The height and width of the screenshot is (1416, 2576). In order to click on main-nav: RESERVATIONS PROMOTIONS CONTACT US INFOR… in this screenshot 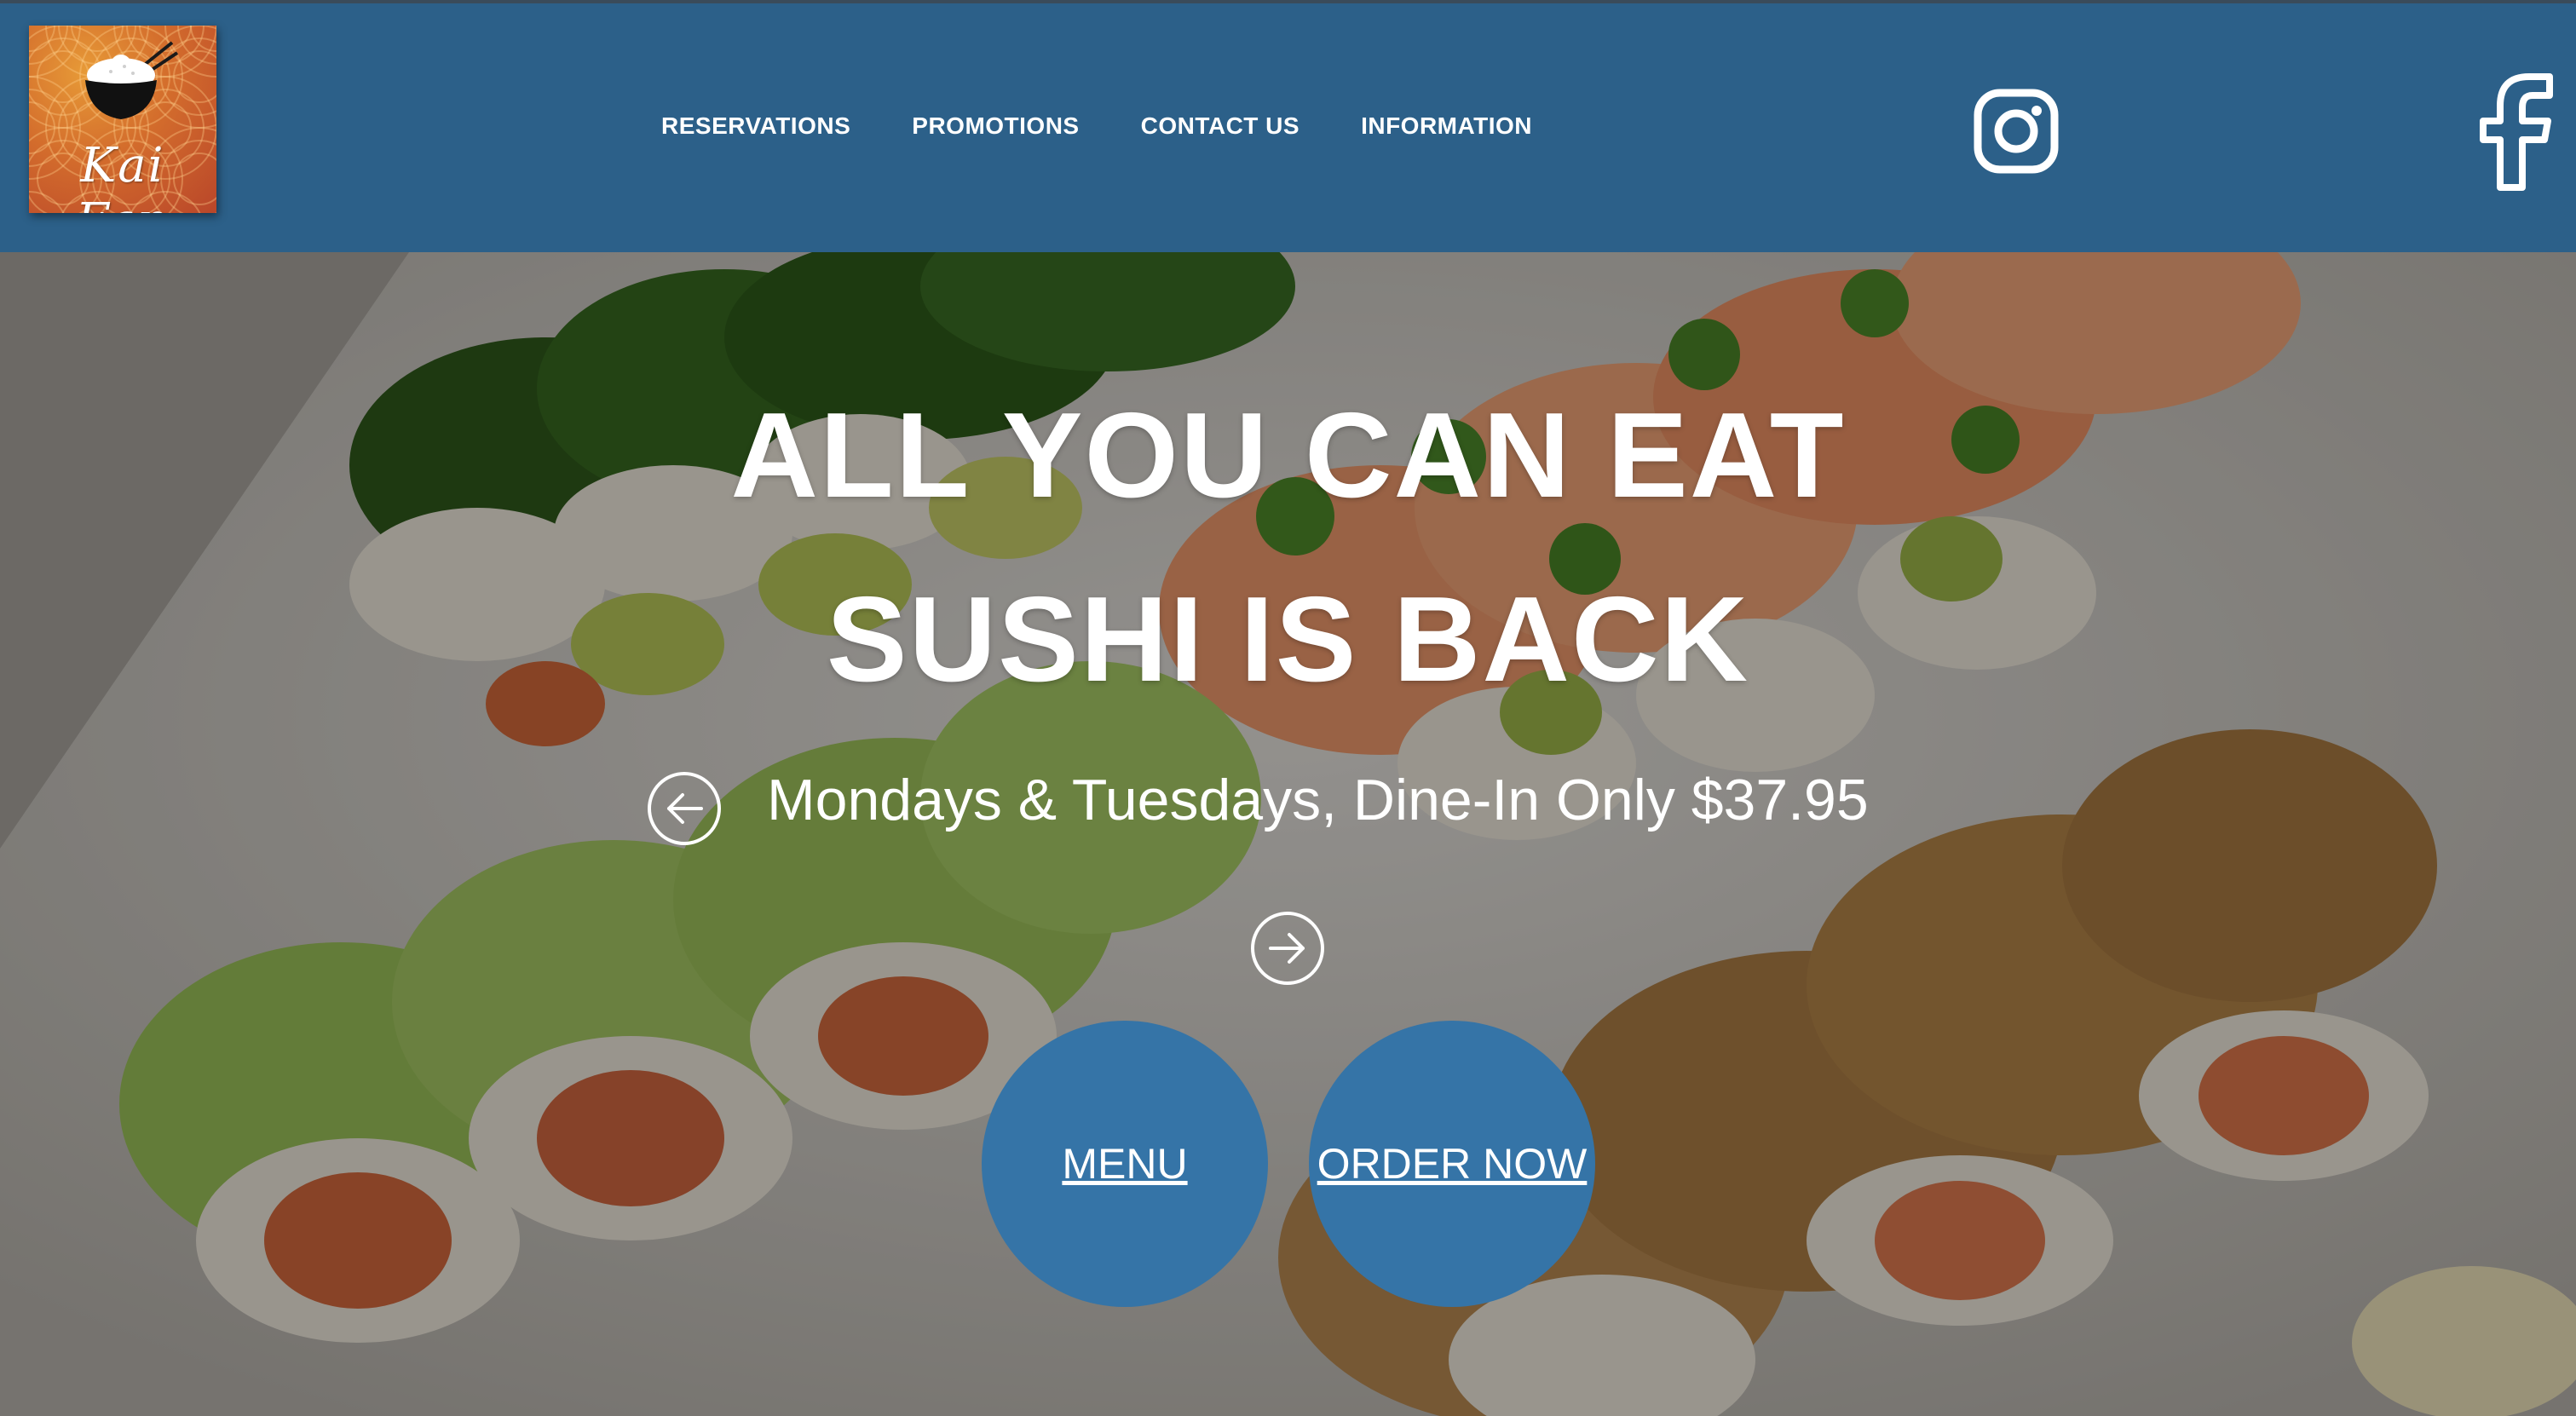, I will do `click(1096, 126)`.